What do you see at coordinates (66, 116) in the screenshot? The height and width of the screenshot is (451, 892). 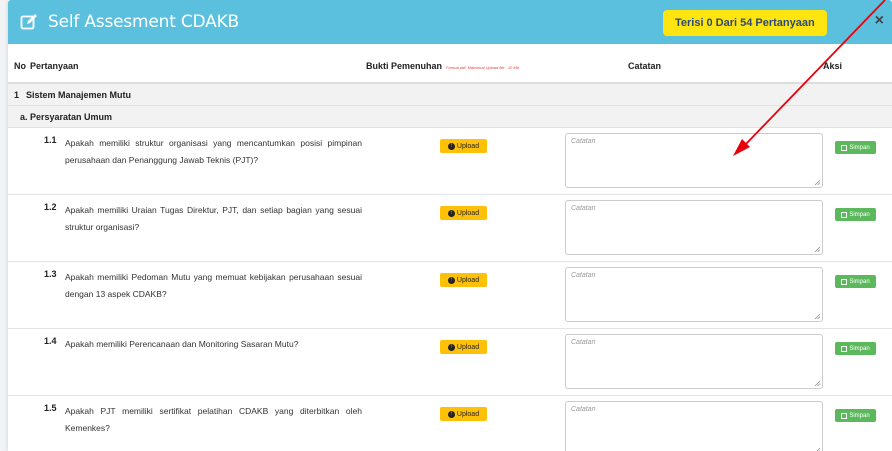 I see `subsection-title: a. Persyaratan Umum` at bounding box center [66, 116].